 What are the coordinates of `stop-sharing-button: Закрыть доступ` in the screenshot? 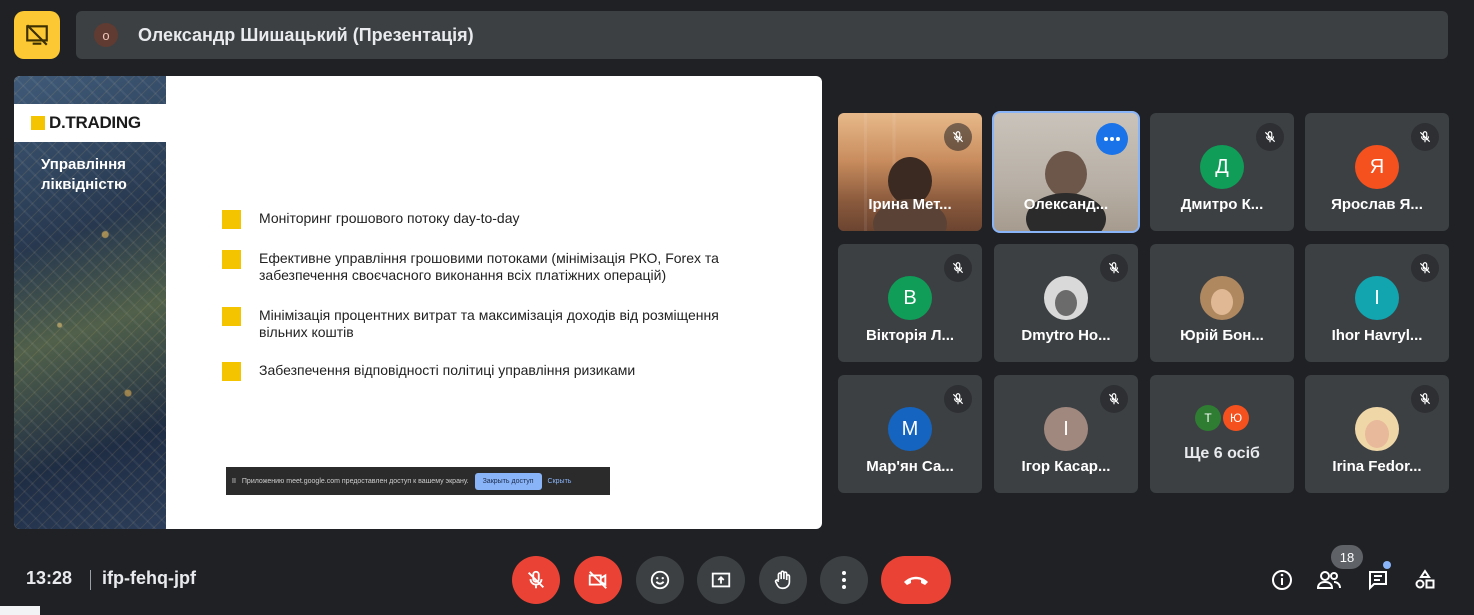 It's located at (508, 481).